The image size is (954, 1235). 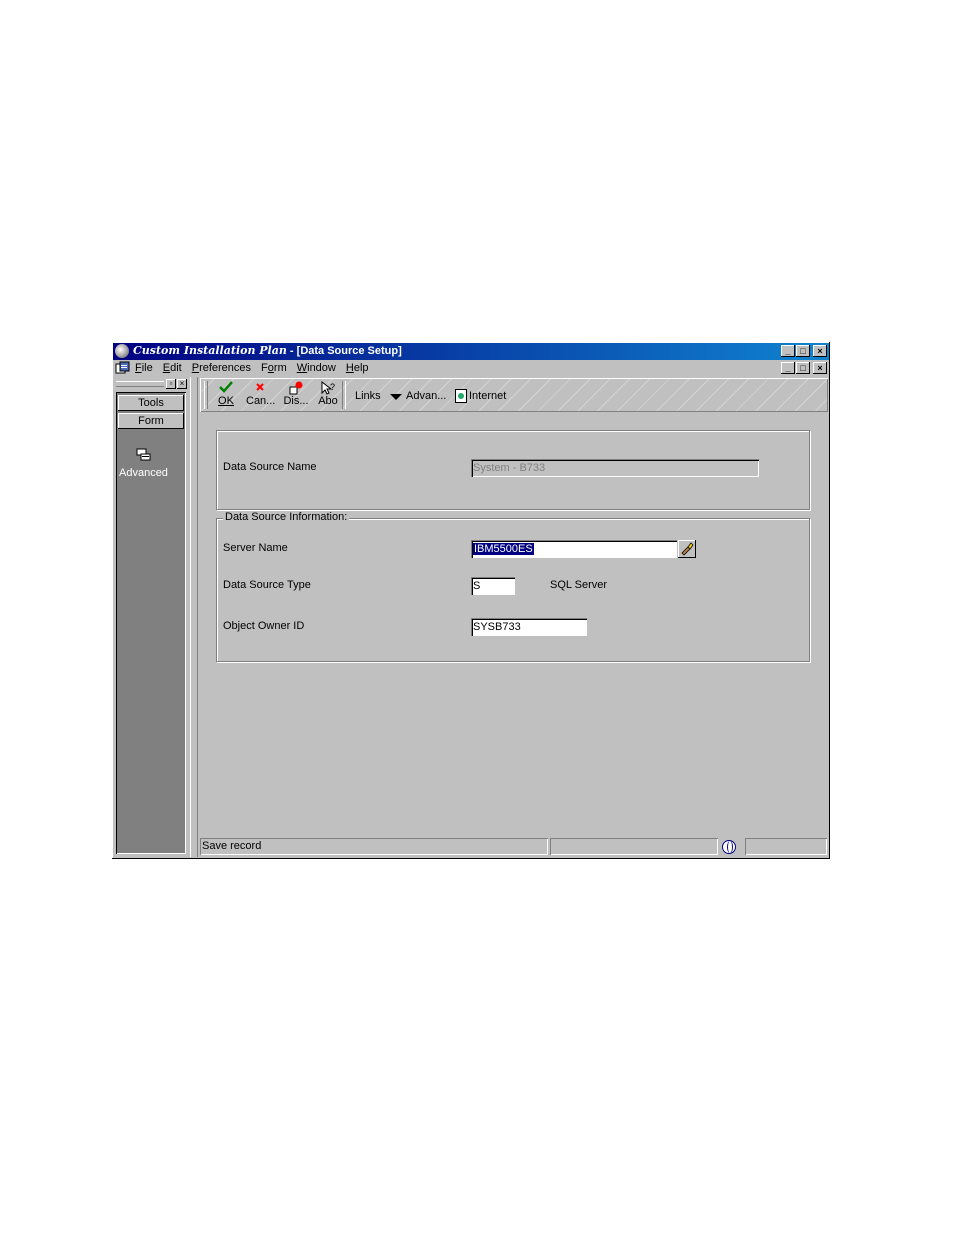 I want to click on status-message: Save record, so click(x=374, y=846).